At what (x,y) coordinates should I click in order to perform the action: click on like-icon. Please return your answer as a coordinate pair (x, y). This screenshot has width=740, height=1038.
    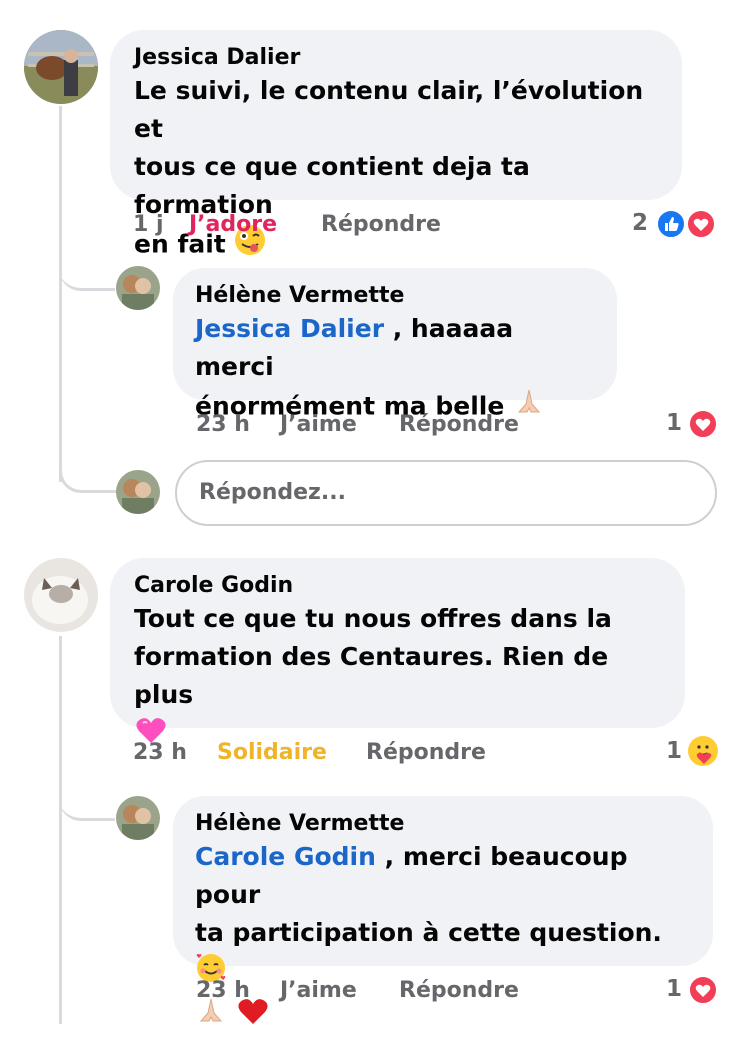
    Looking at the image, I should click on (671, 224).